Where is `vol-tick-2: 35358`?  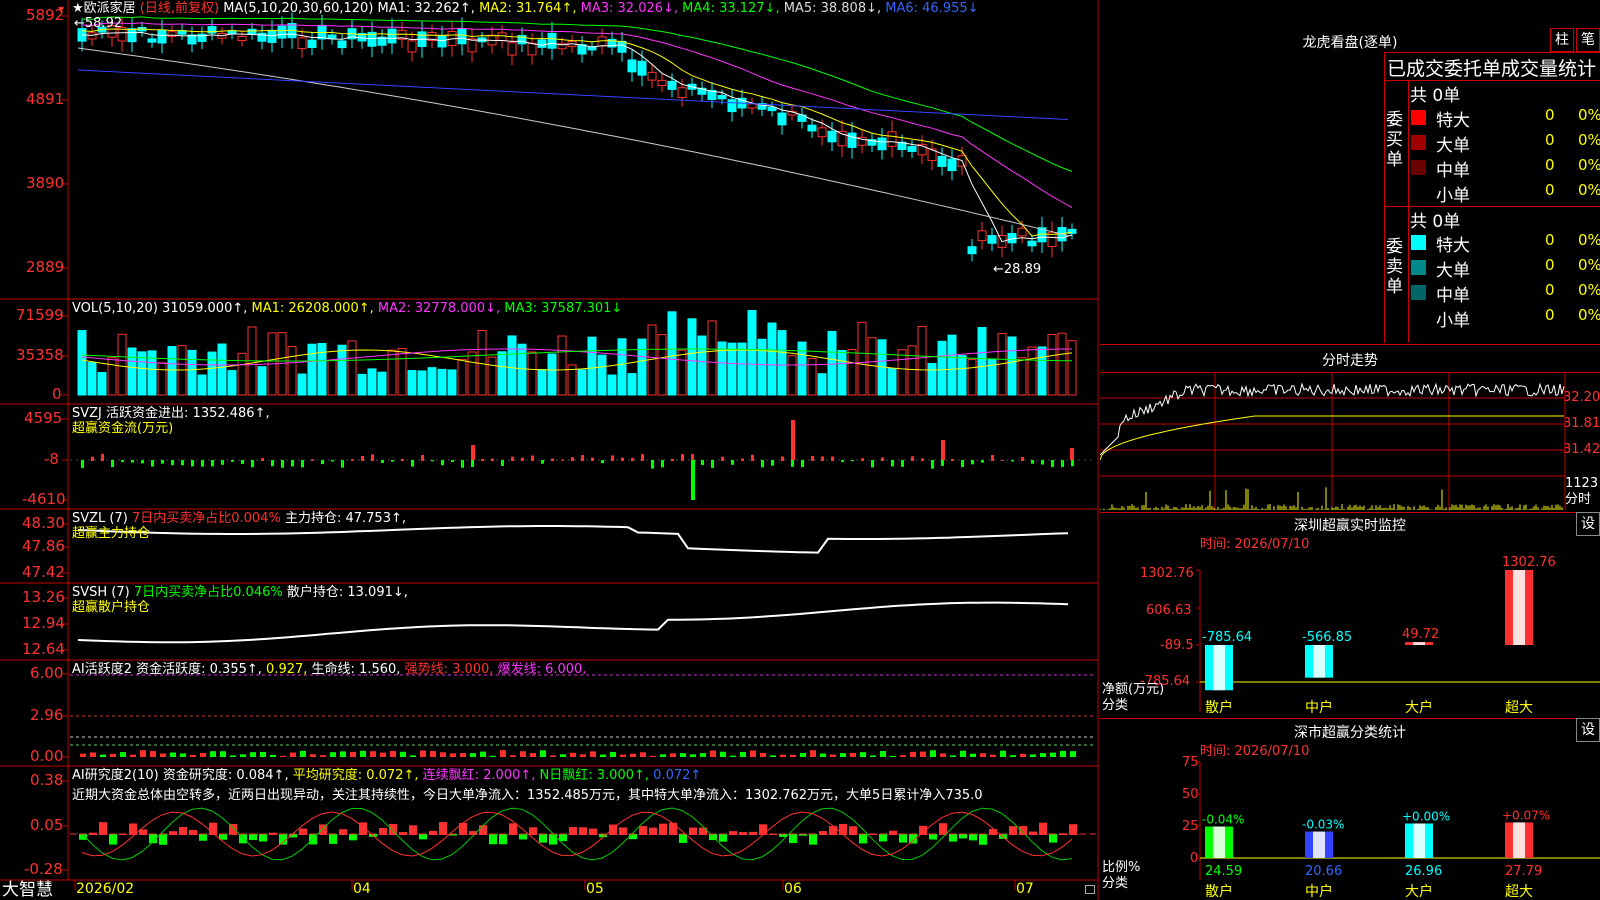 vol-tick-2: 35358 is located at coordinates (40, 355).